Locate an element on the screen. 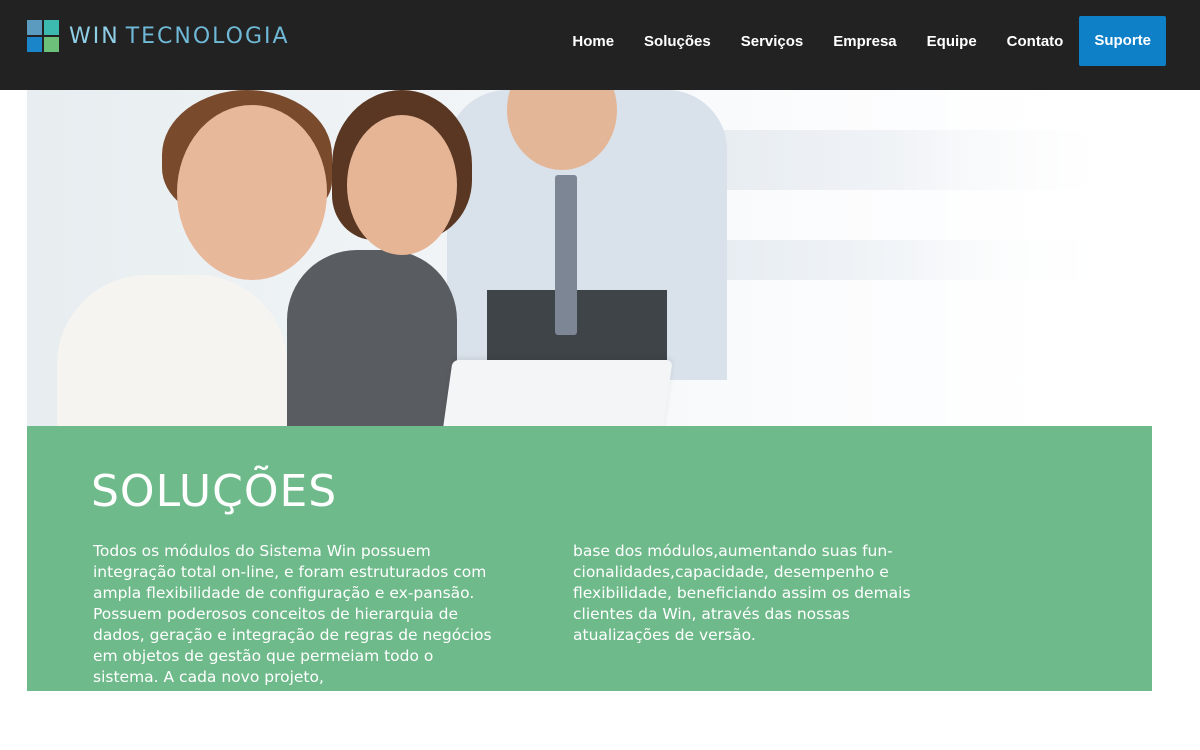  nav-contato: Contato is located at coordinates (1035, 41).